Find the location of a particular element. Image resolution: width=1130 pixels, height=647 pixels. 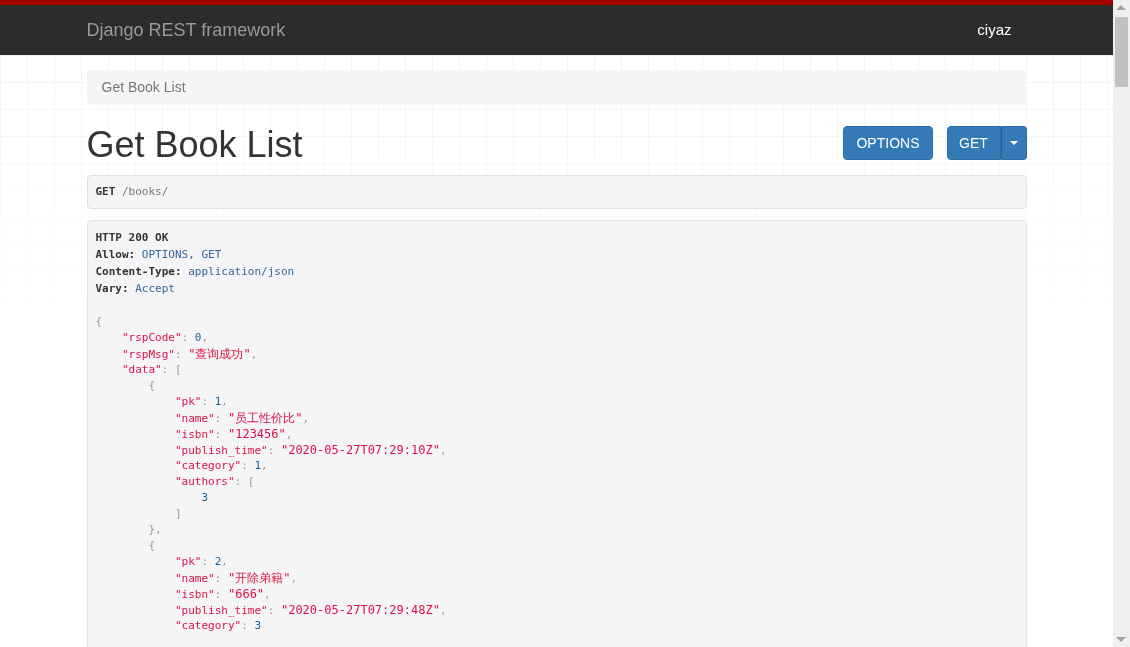

user-menu-link: ciyaz is located at coordinates (994, 30).